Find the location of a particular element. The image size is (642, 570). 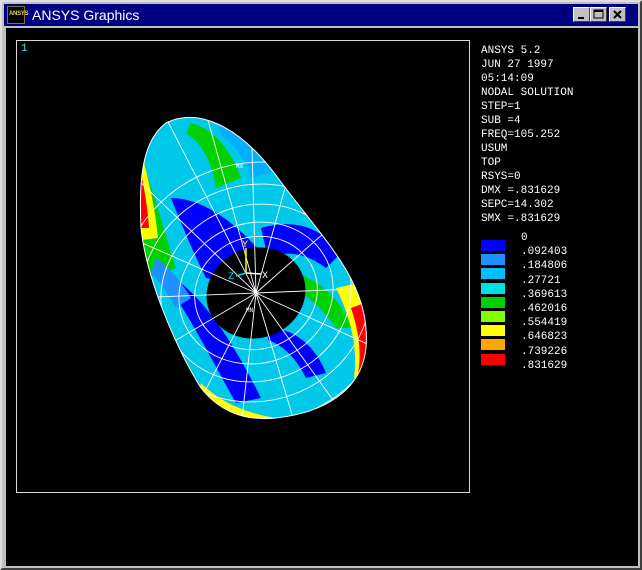

info-line: JUN 27 1997 is located at coordinates (517, 65).